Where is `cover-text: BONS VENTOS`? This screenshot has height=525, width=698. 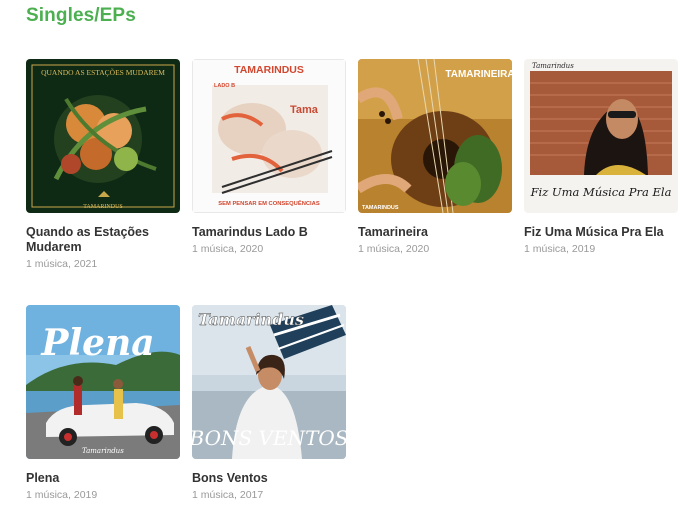 cover-text: BONS VENTOS is located at coordinates (269, 438).